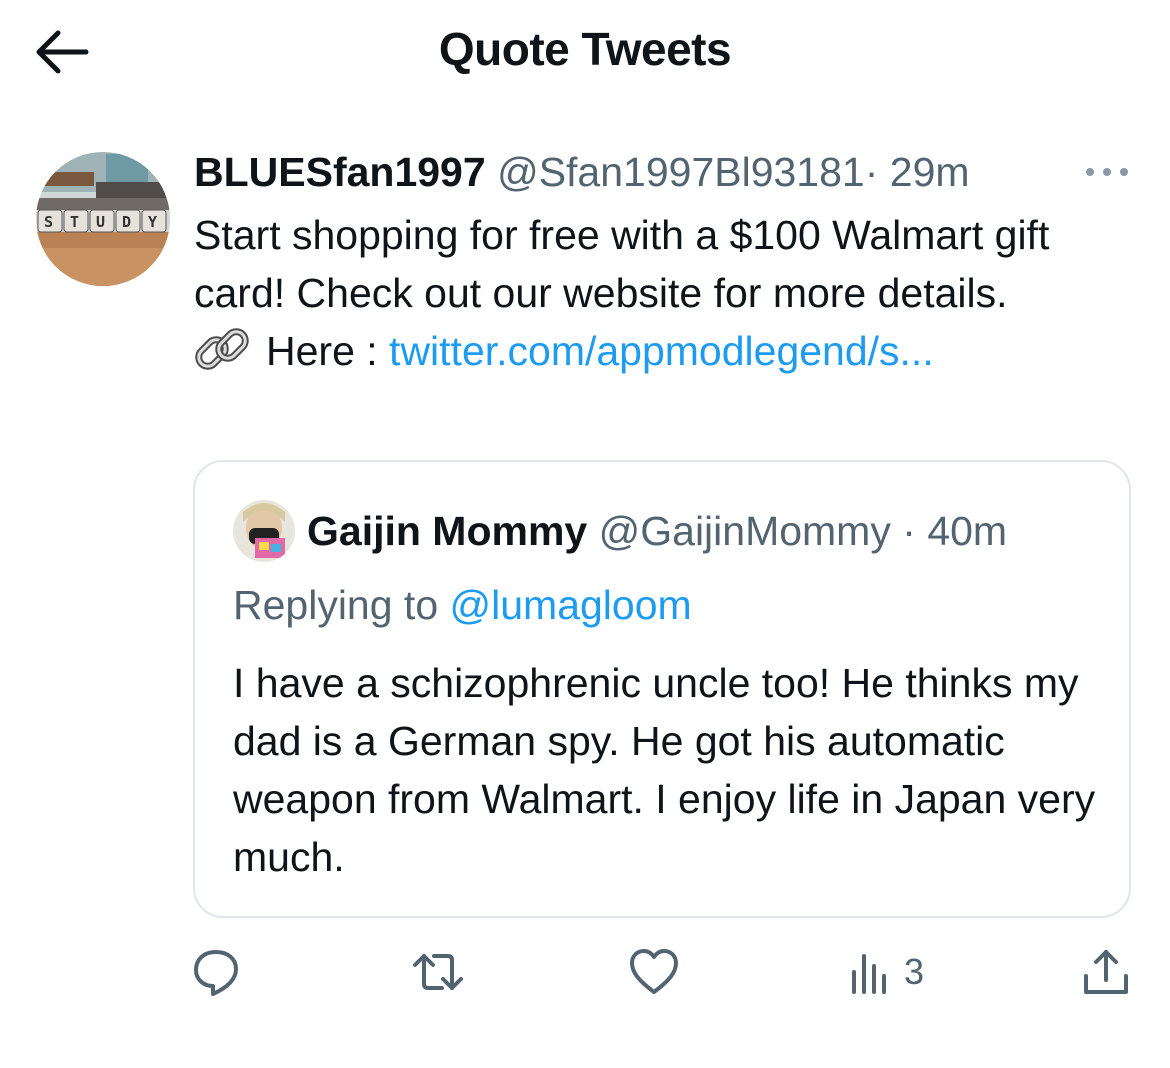 The height and width of the screenshot is (1068, 1170). What do you see at coordinates (340, 172) in the screenshot?
I see `display-name: BLUESfan1997` at bounding box center [340, 172].